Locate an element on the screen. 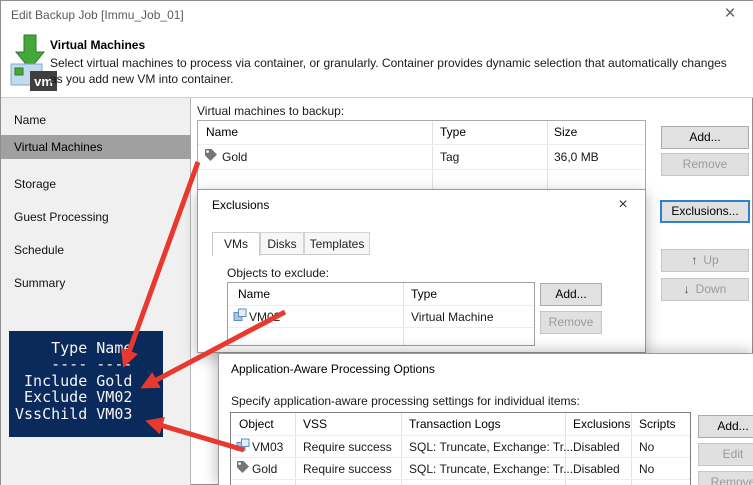  console-line-exclude-vm02: Exclude VM02 is located at coordinates (74, 397).